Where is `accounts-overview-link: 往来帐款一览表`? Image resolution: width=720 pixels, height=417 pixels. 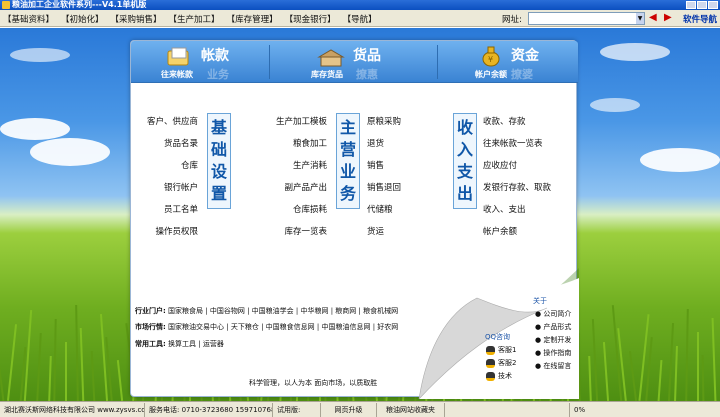 accounts-overview-link: 往来帐款一览表 is located at coordinates (513, 143).